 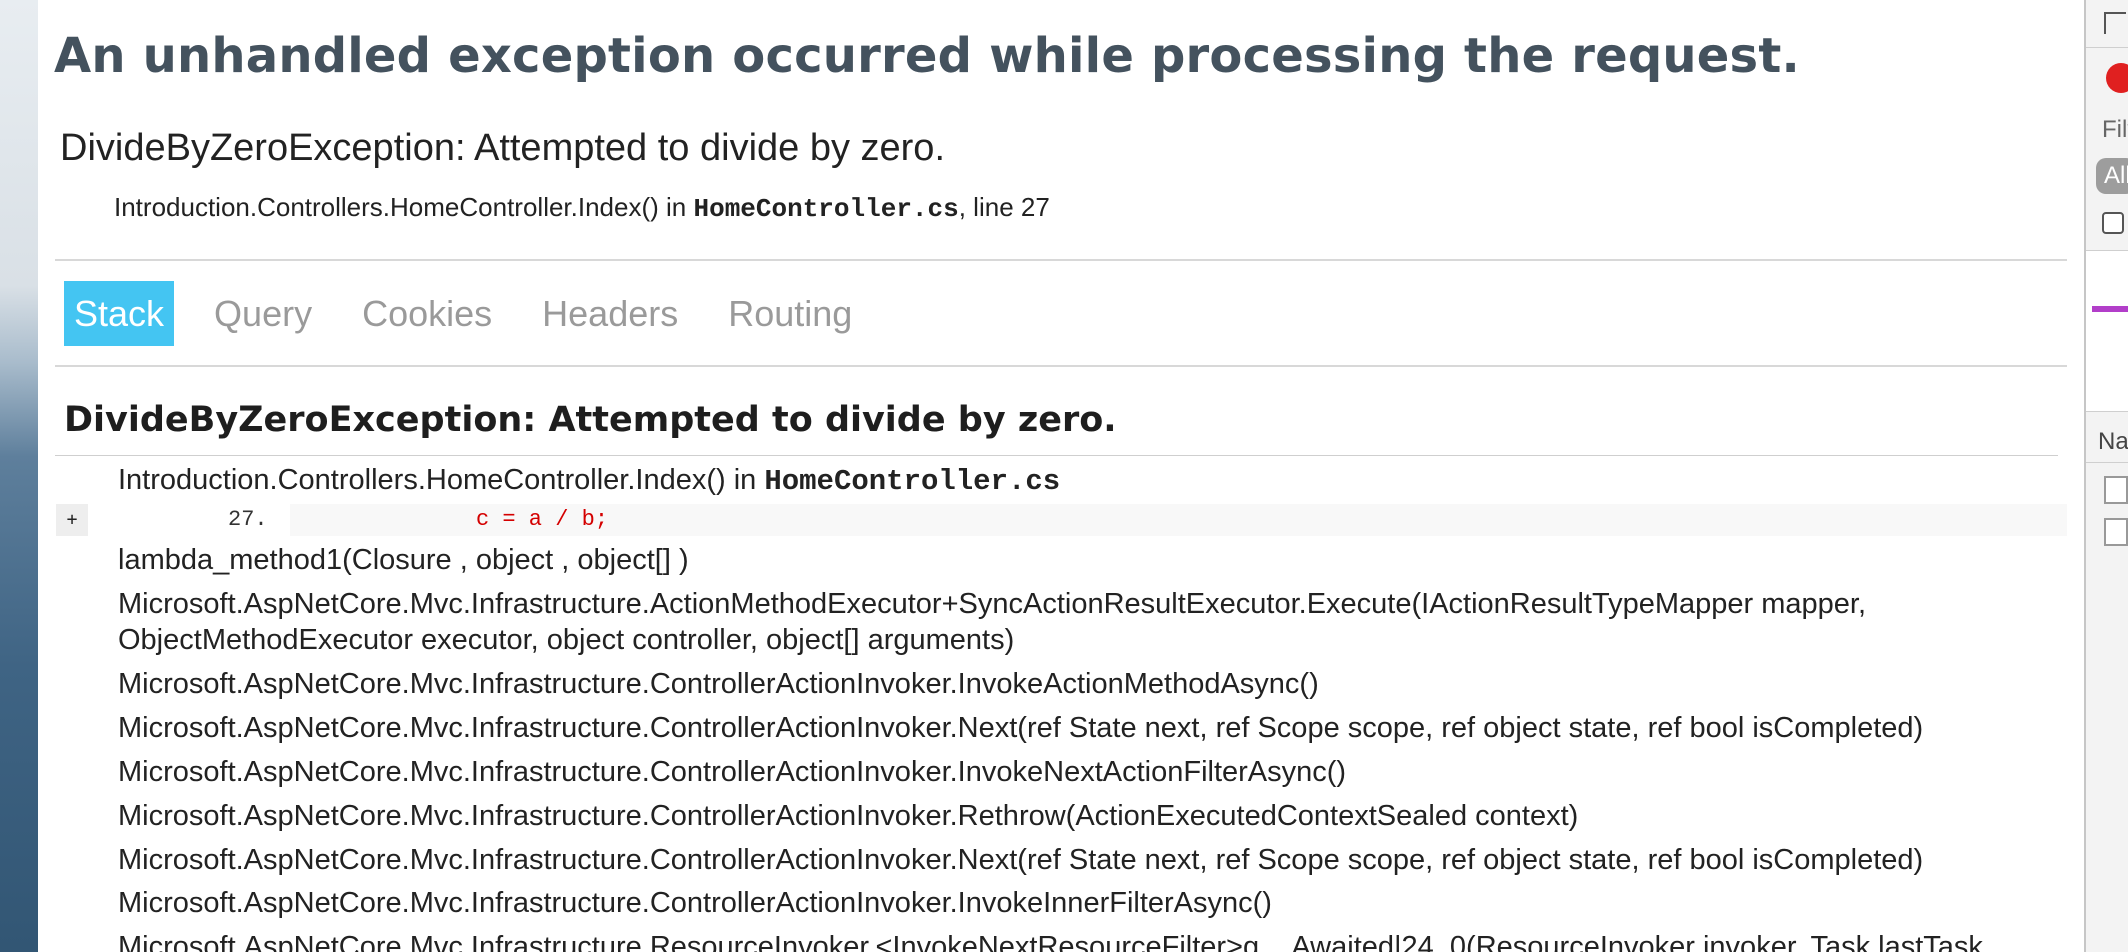 I want to click on filter-all-button: All, so click(x=2112, y=176).